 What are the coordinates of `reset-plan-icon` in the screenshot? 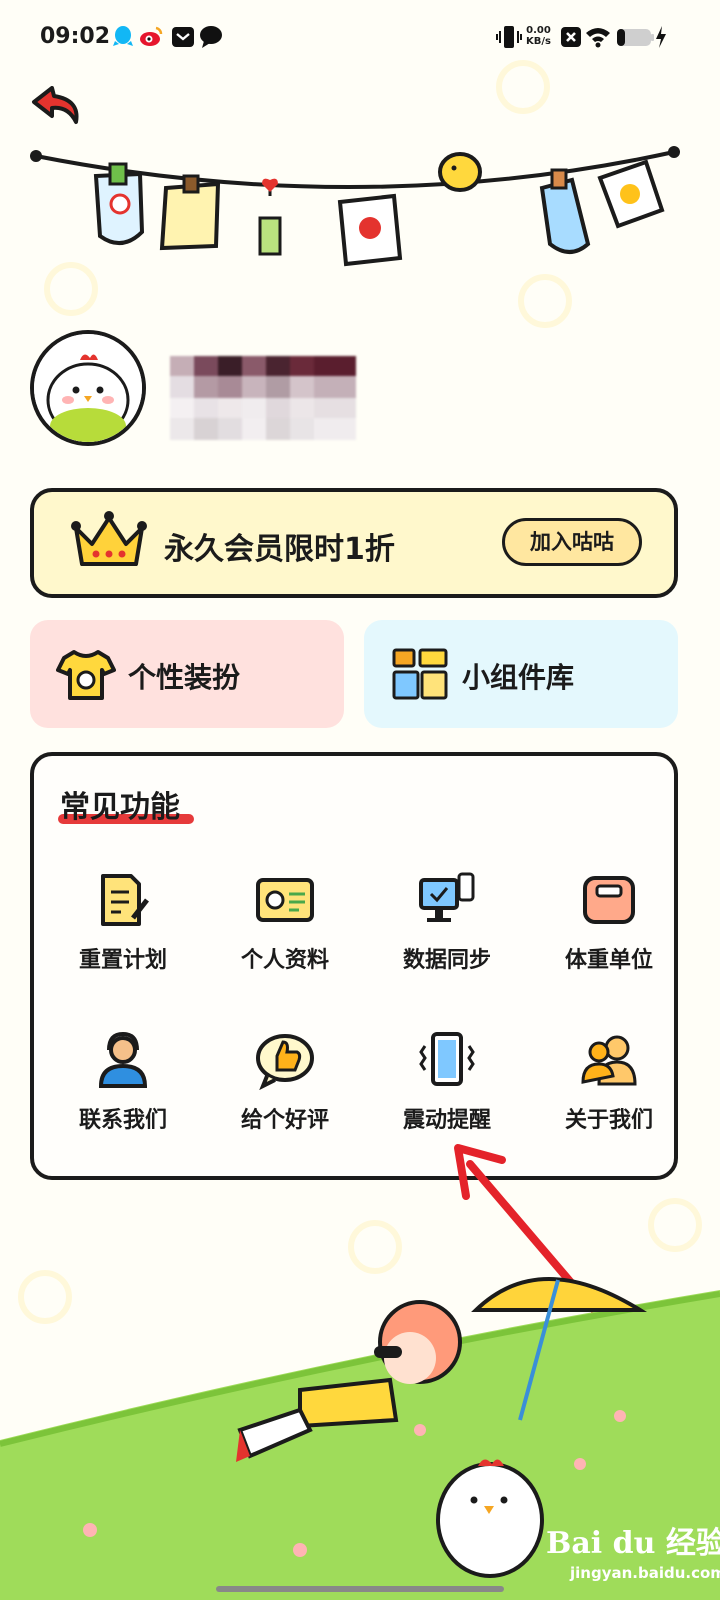 It's located at (125, 900).